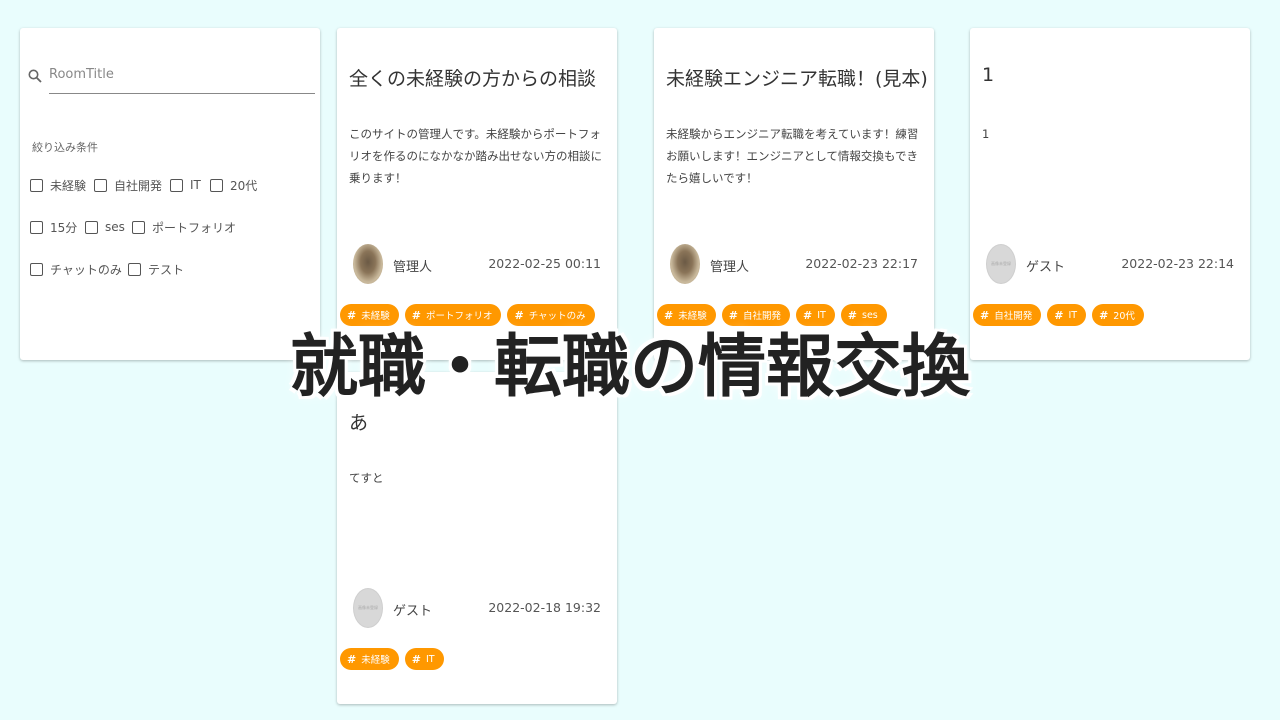  Describe the element at coordinates (194, 227) in the screenshot. I see `checkbox-label: ポートフォリオ` at that location.